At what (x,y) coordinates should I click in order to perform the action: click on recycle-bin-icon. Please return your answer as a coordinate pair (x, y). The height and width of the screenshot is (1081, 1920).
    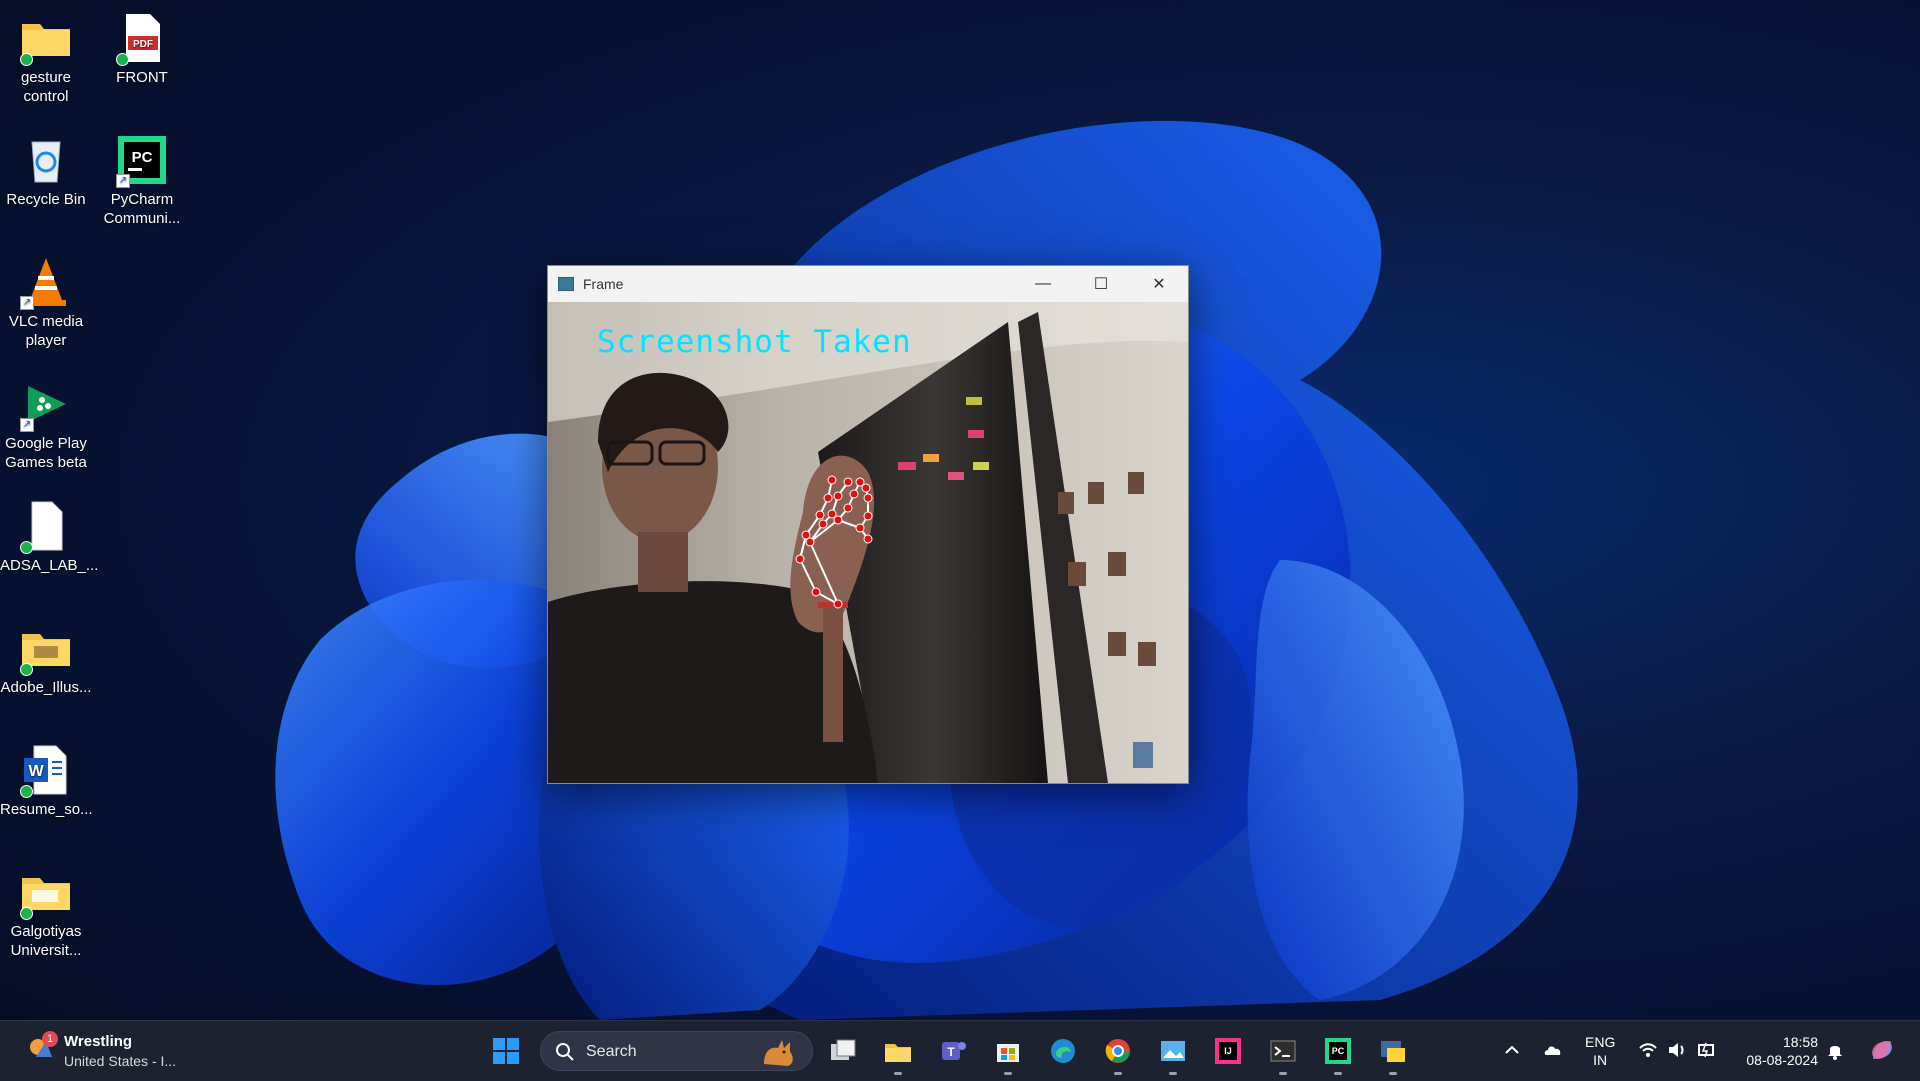
    Looking at the image, I should click on (46, 162).